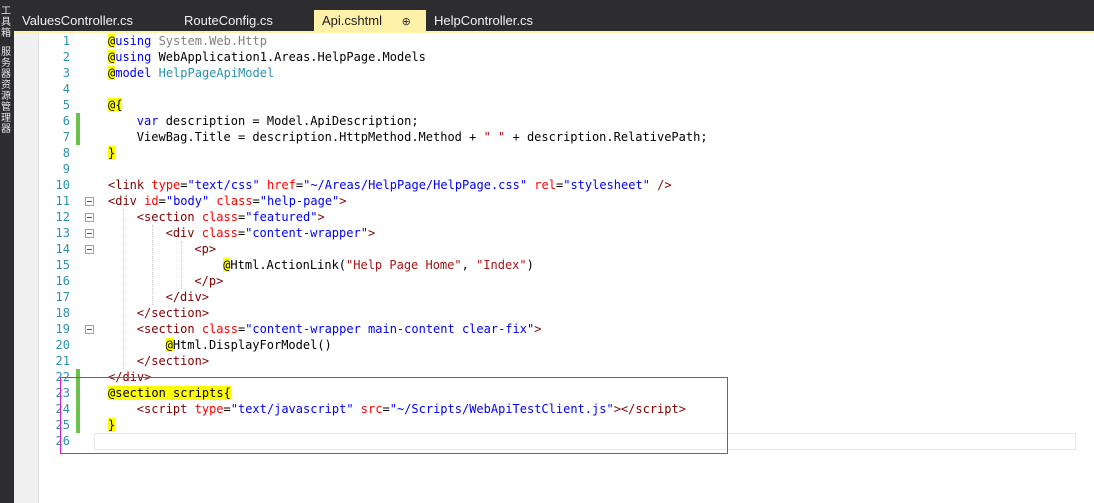 This screenshot has width=1094, height=503. I want to click on code-line: 3 @model HelpPageApiModel, so click(540, 73).